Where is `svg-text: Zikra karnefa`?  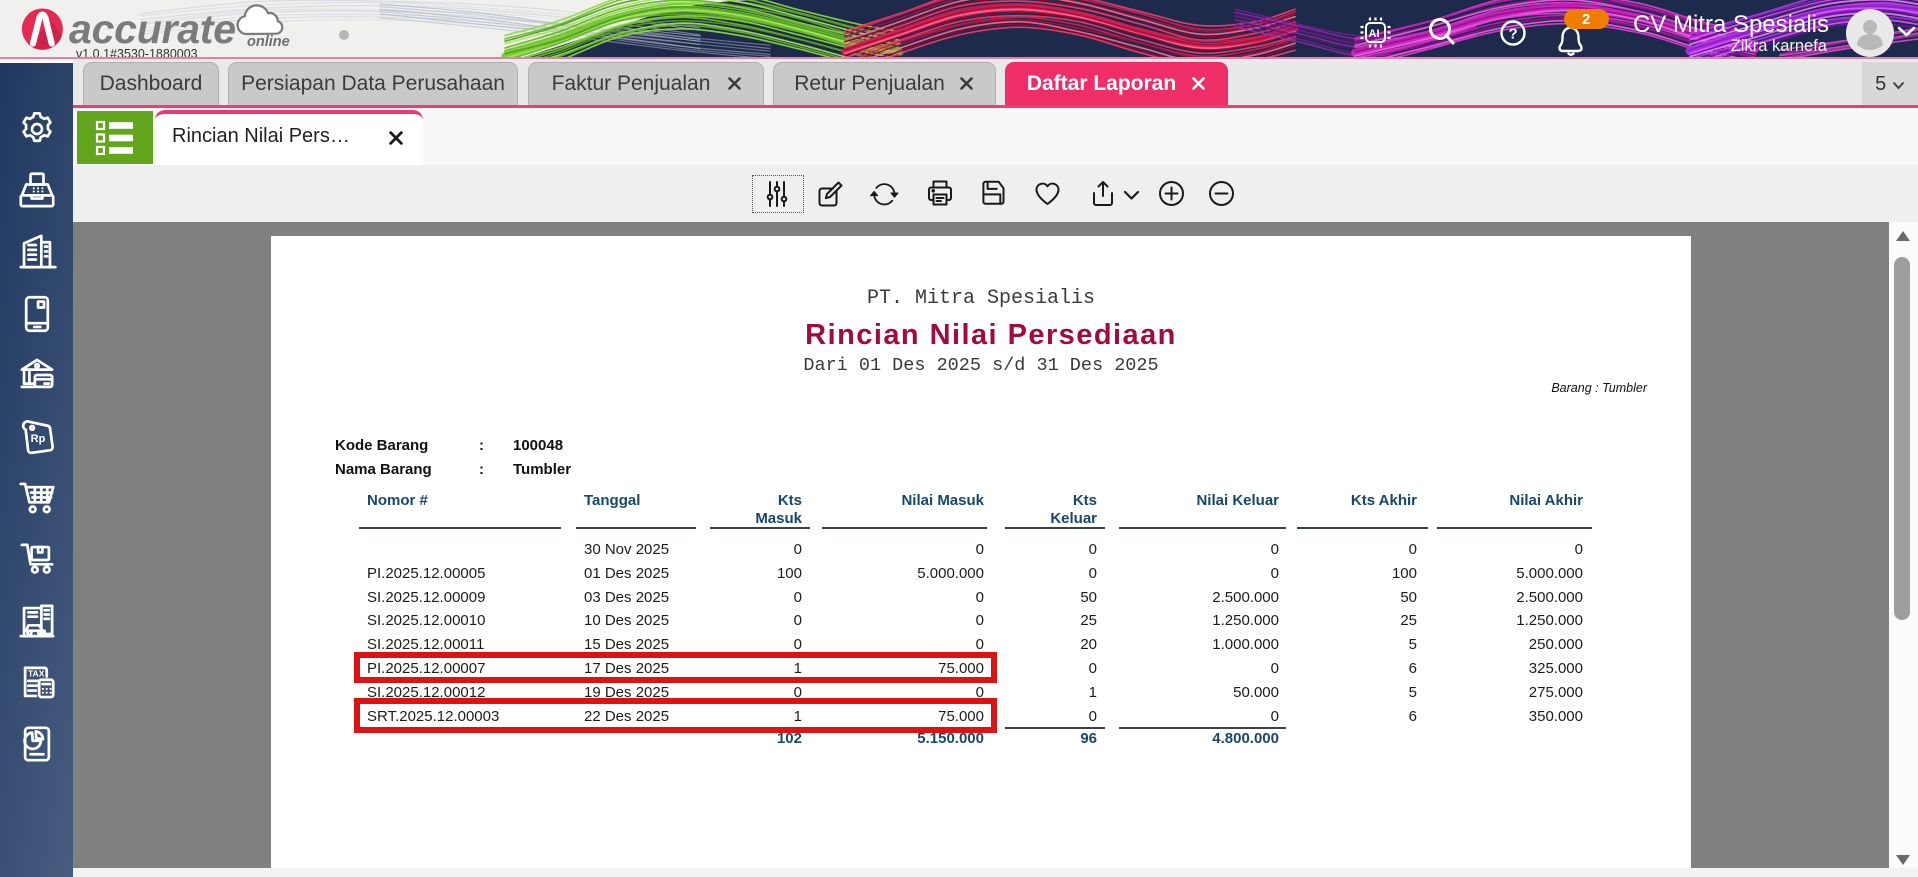
svg-text: Zikra karnefa is located at coordinates (1779, 46).